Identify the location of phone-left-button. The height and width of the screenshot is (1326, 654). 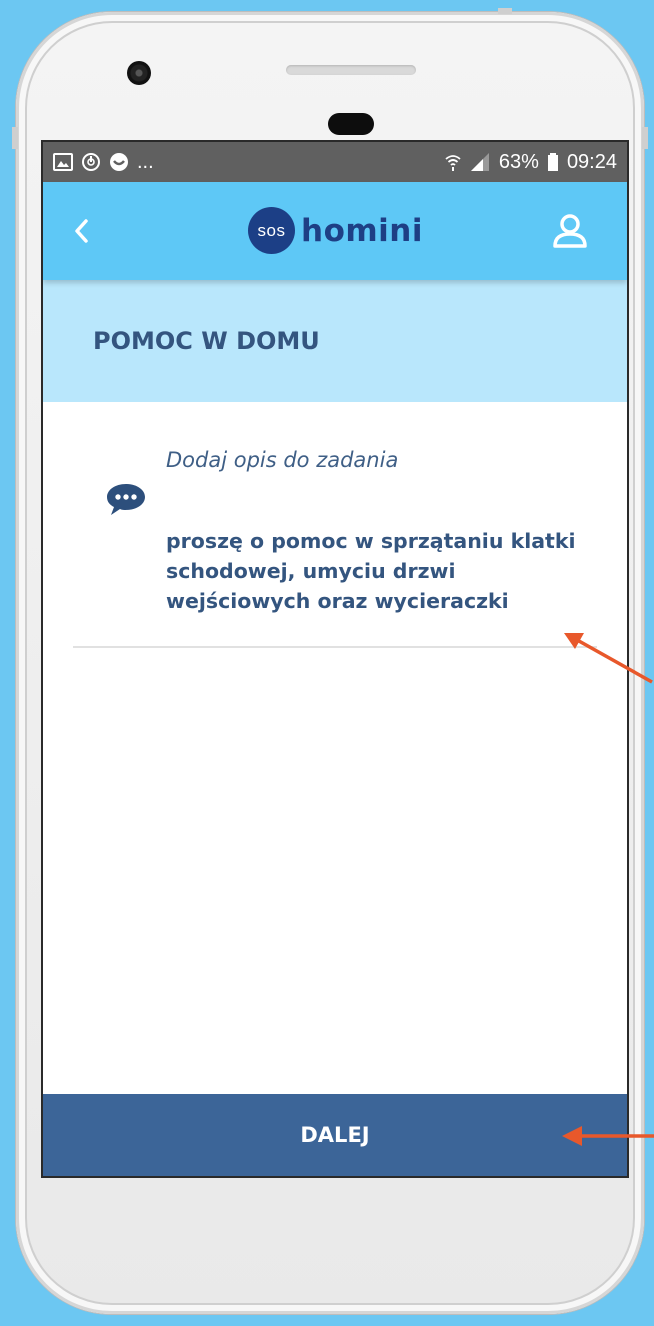
(15, 138).